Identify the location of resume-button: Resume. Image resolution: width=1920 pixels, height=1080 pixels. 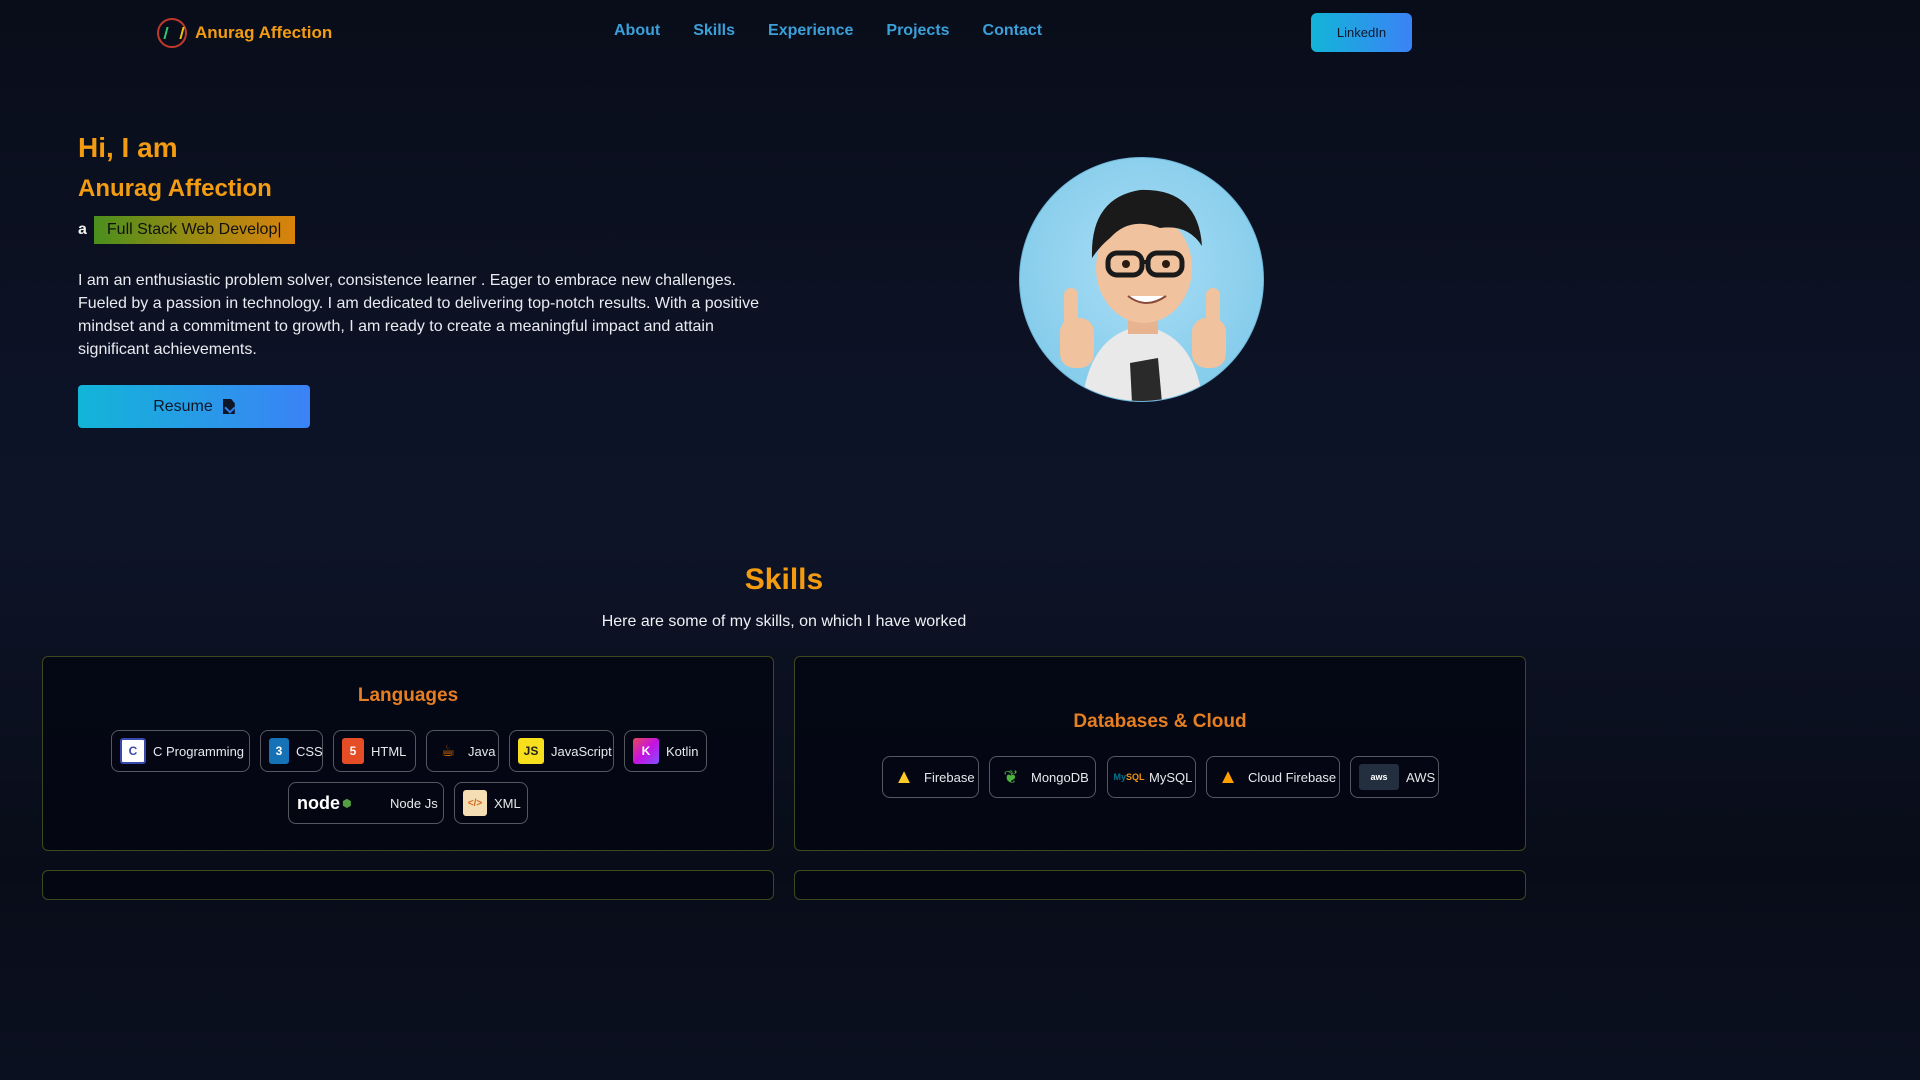
(194, 406).